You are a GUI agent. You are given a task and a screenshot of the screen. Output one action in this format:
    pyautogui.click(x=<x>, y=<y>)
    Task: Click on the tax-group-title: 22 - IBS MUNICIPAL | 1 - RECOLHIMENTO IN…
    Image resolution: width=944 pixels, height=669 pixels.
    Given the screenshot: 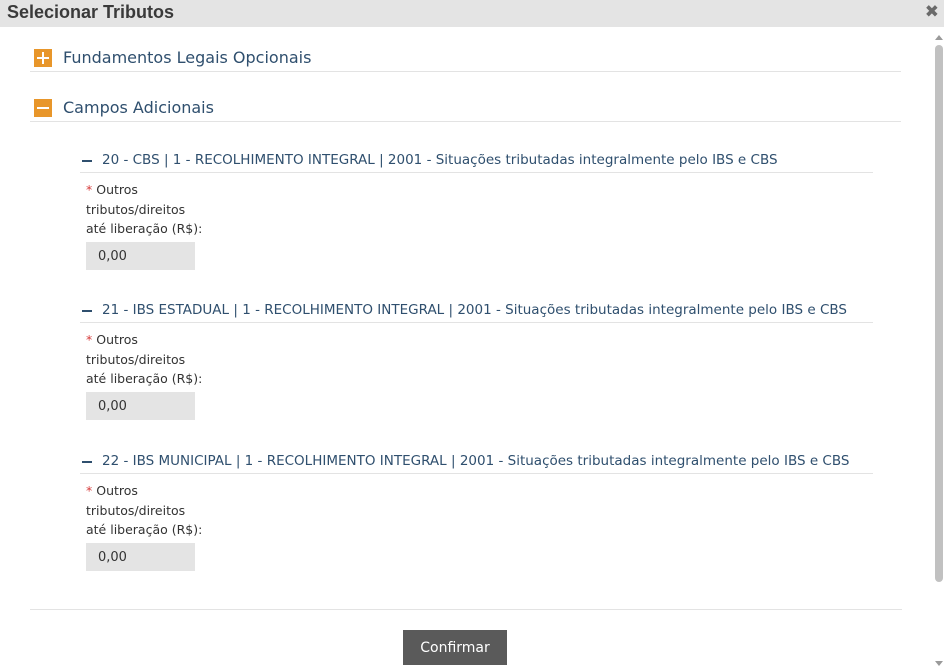 What is the action you would take?
    pyautogui.click(x=476, y=461)
    